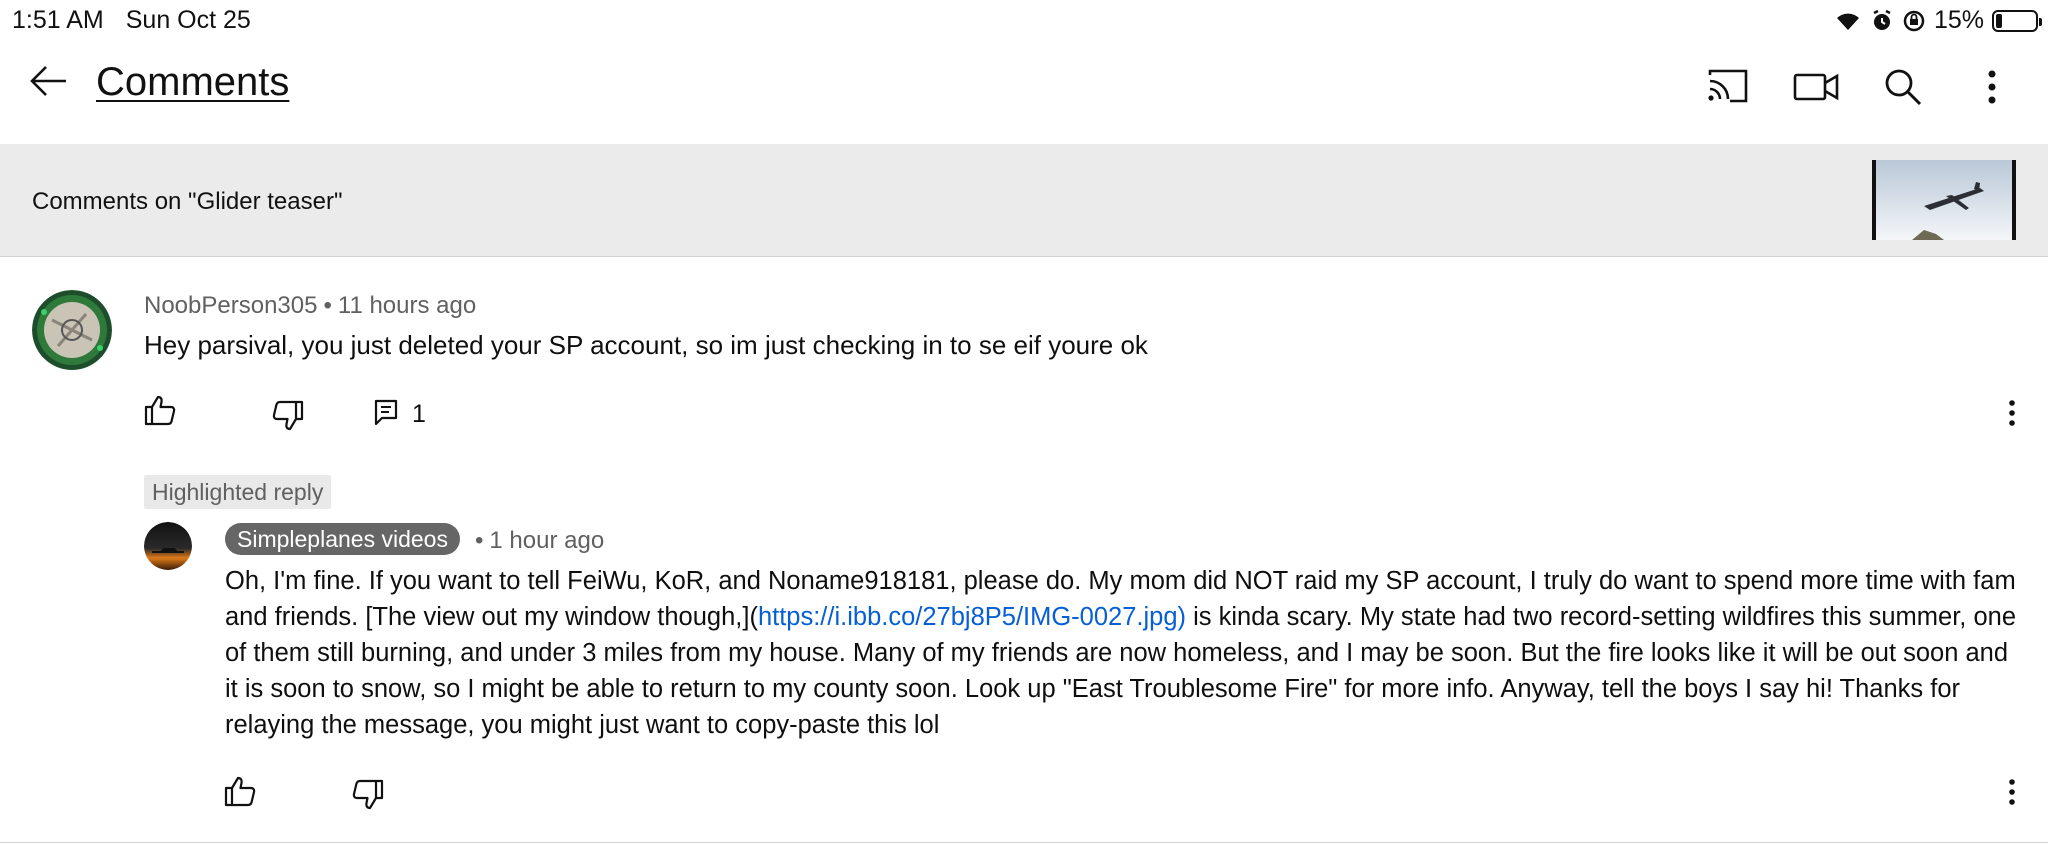 This screenshot has width=2048, height=845. I want to click on reply-meta: • 1 hour ago, so click(539, 541).